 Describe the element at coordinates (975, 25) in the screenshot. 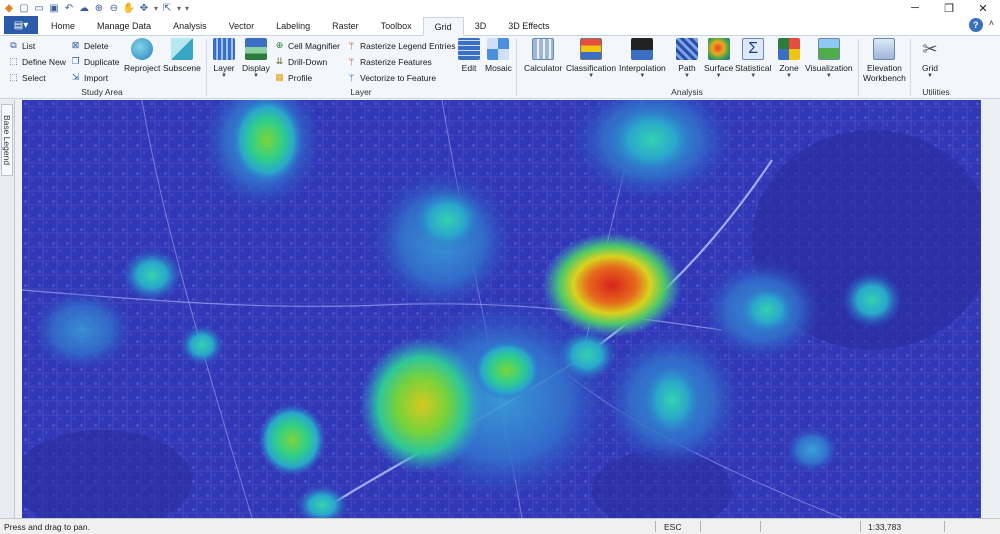

I see `help-icon: ?` at that location.